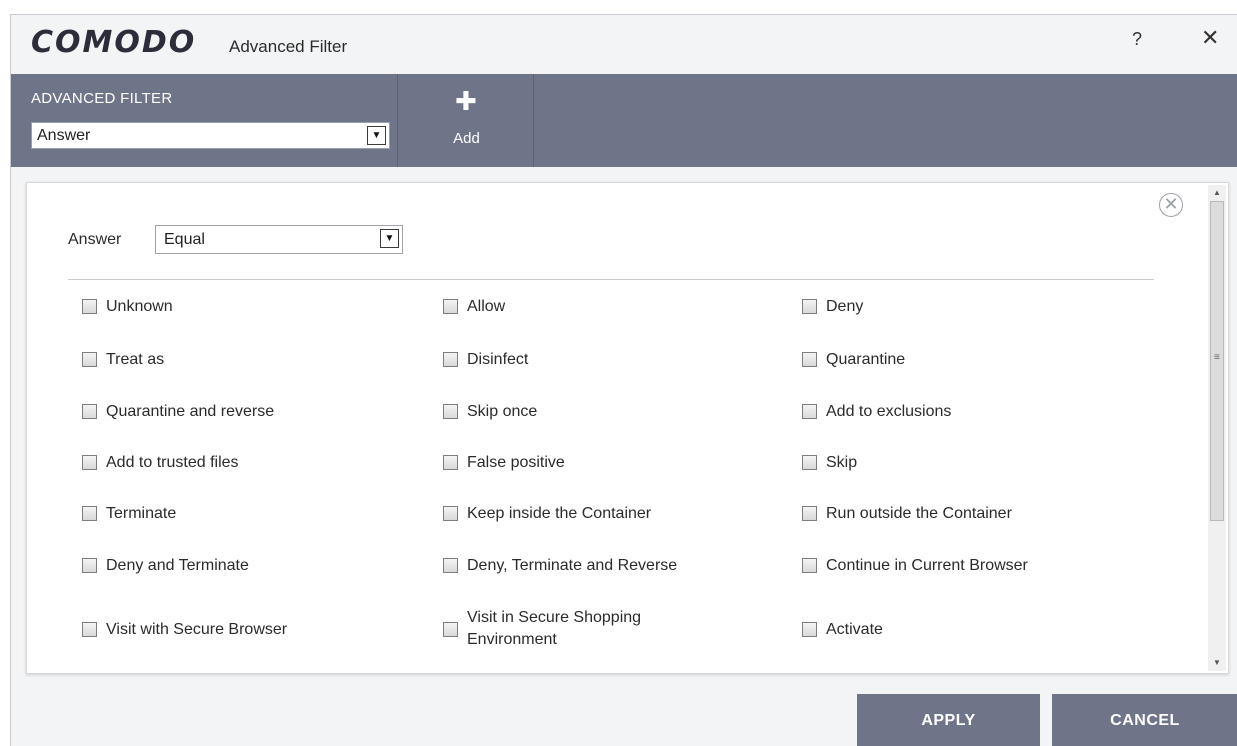  What do you see at coordinates (466, 138) in the screenshot?
I see `add-button-label: Add` at bounding box center [466, 138].